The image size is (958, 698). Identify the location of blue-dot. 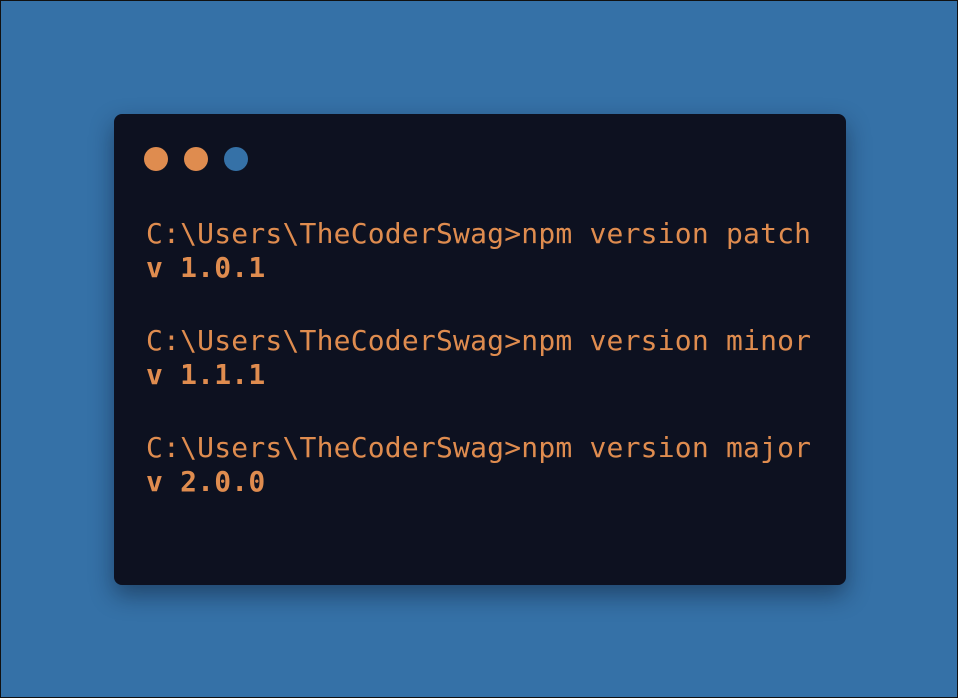
(236, 159).